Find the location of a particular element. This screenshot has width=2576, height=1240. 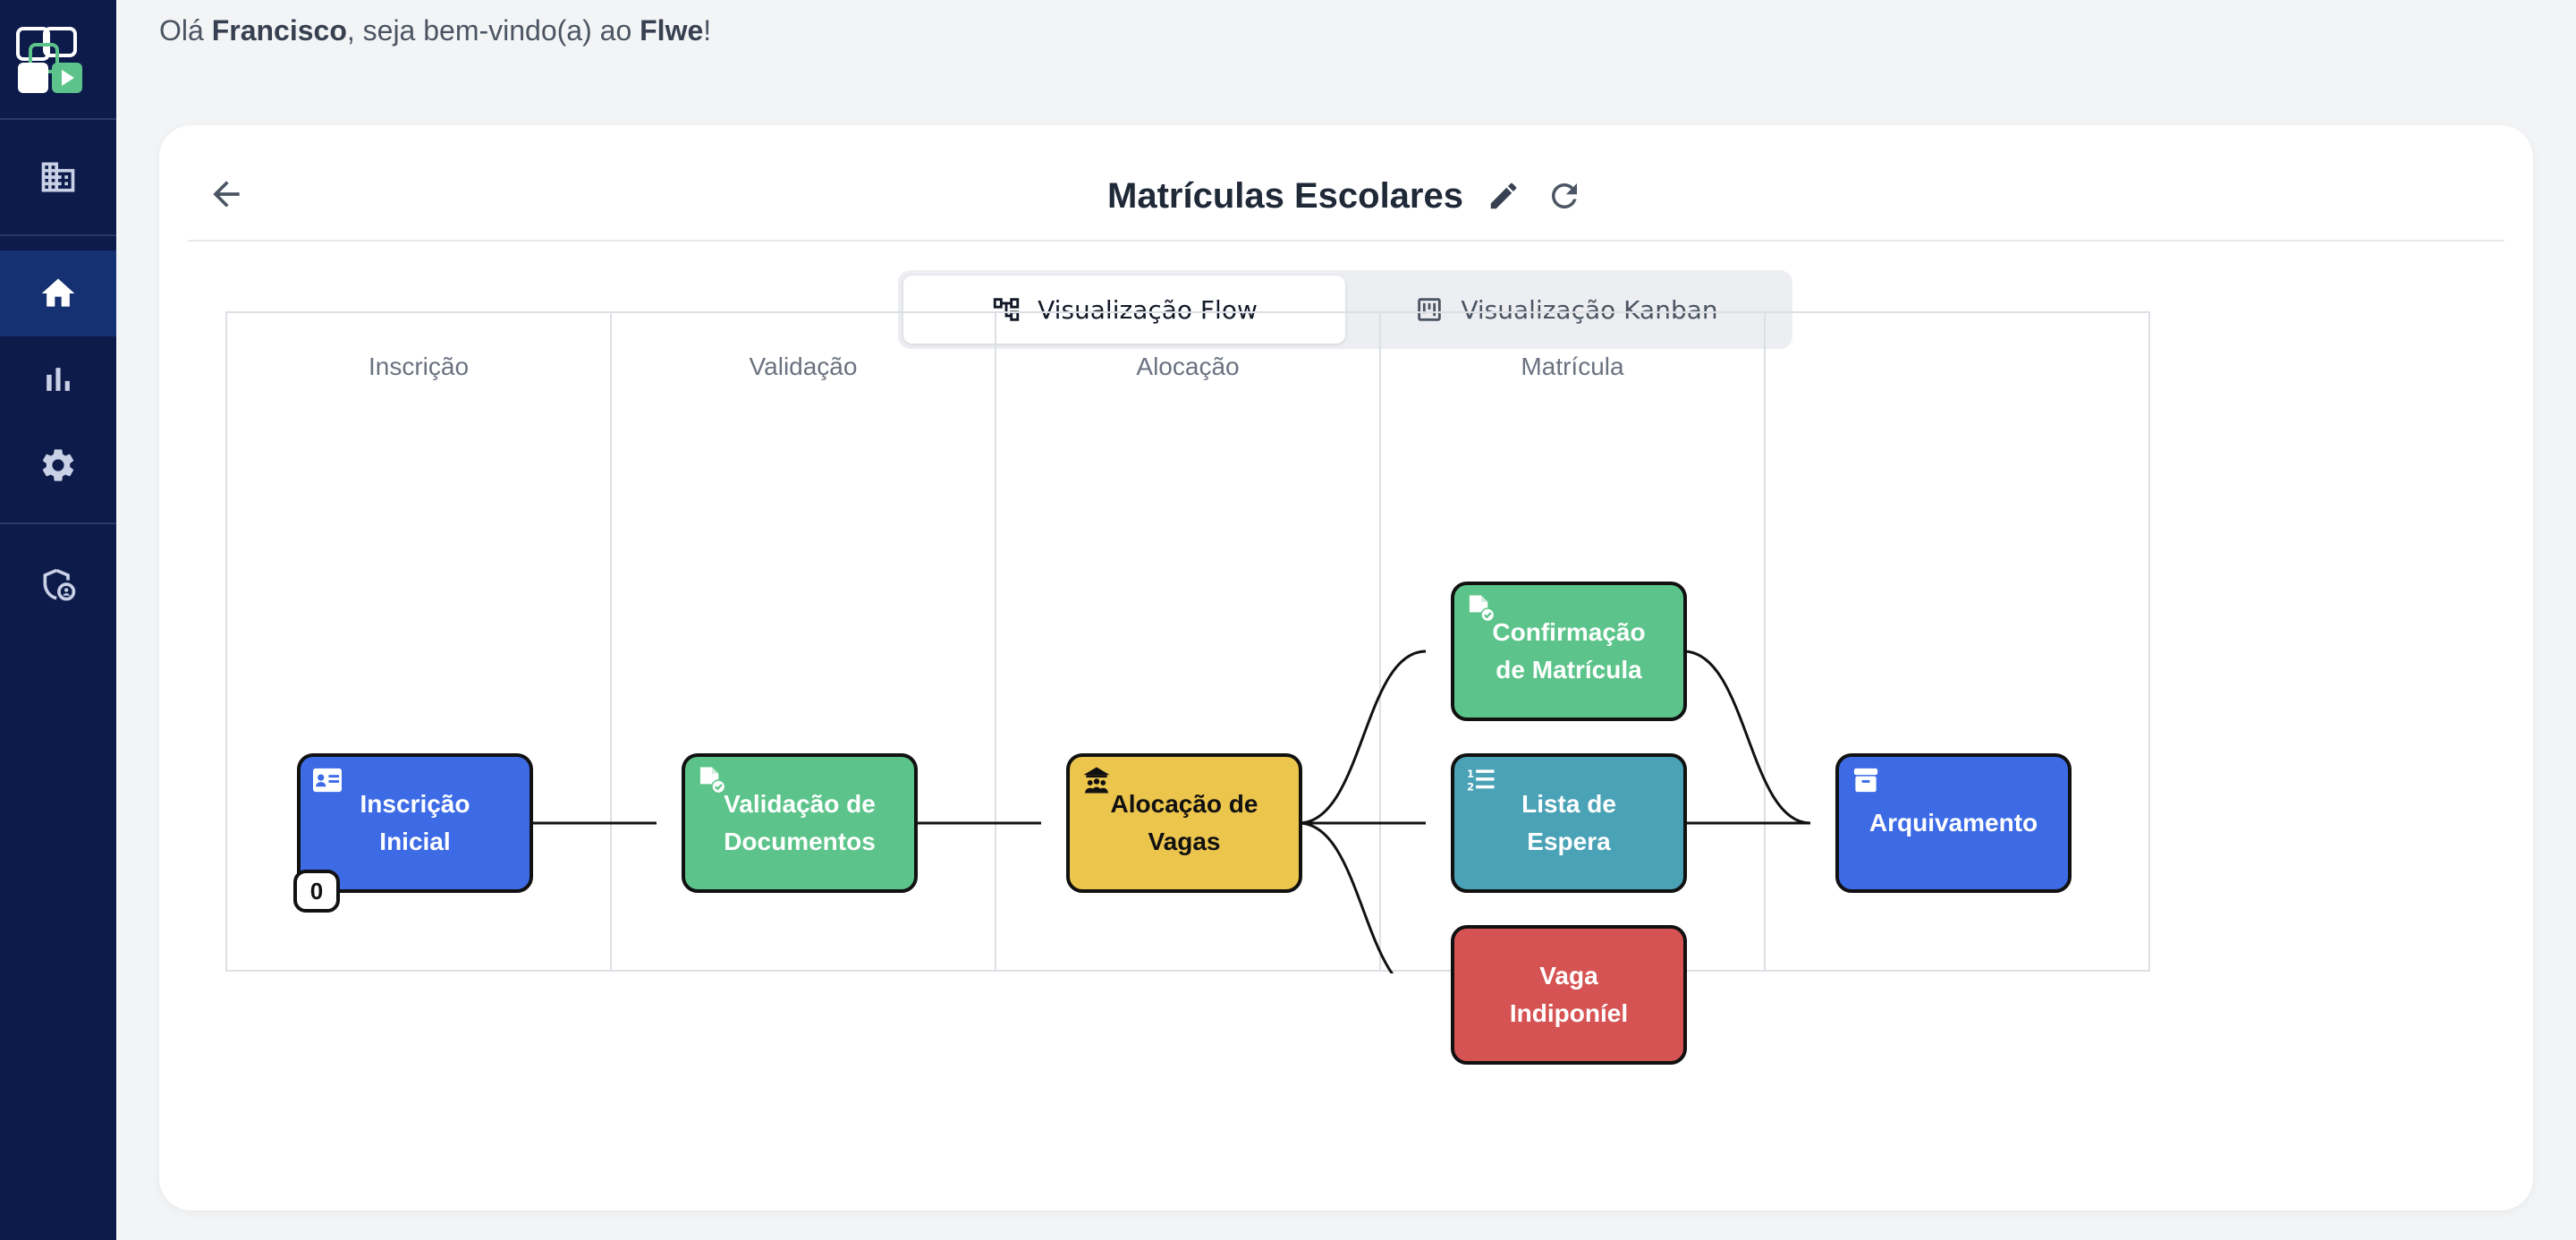

node-confirmacao-matricula: Confirmação de Matrícula is located at coordinates (1569, 651).